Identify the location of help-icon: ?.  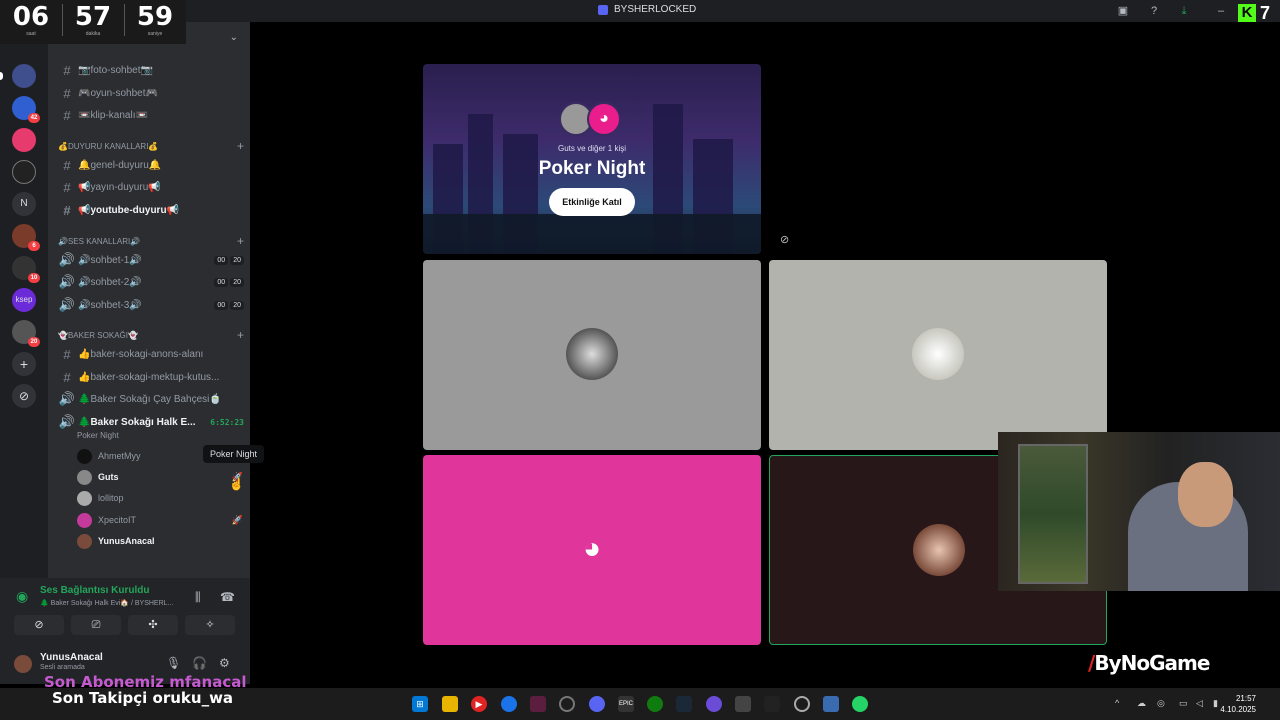
(1154, 11).